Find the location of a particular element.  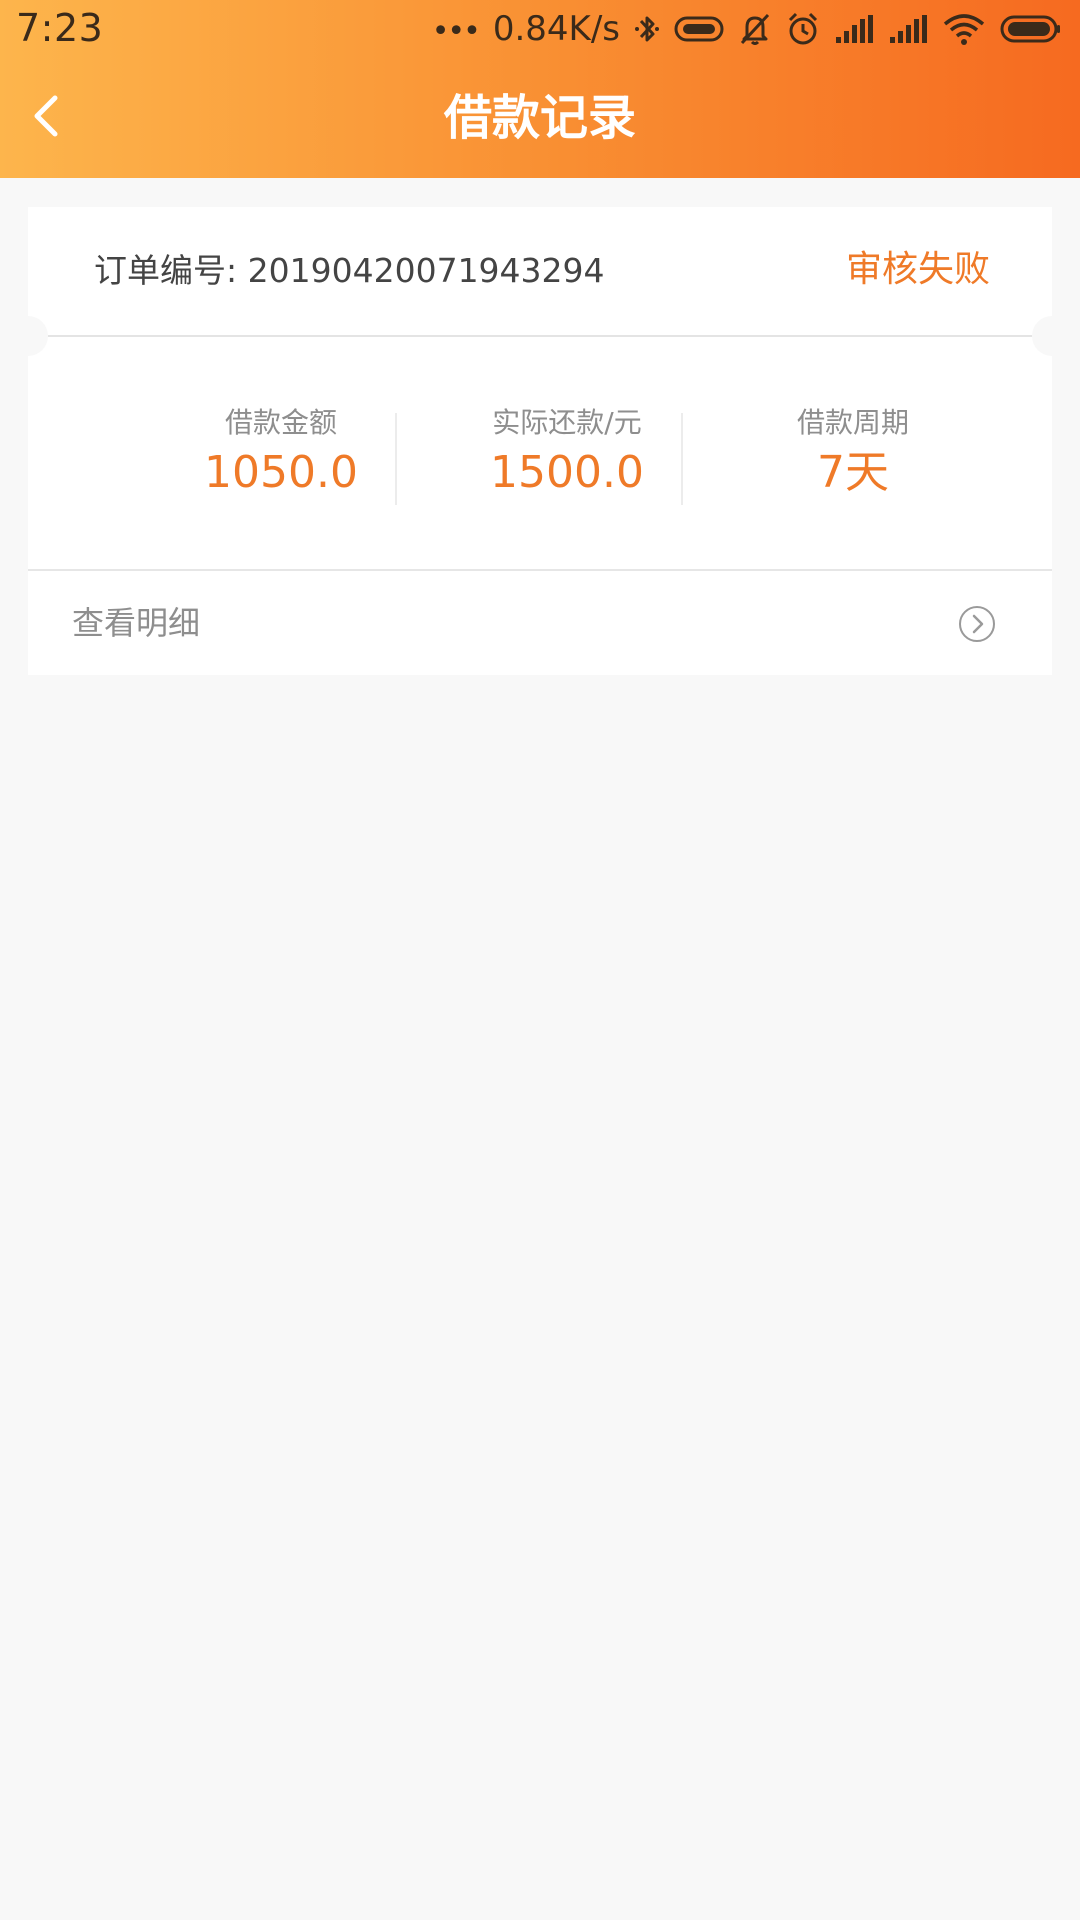

stat-actual-repayment: 实际还款/元 1500.0 is located at coordinates (567, 455).